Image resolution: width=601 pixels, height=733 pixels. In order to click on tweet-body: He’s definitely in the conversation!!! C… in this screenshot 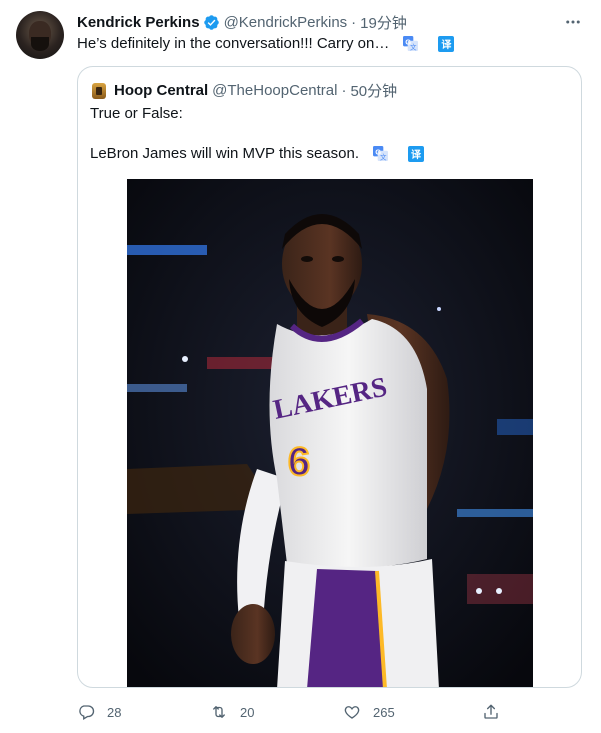, I will do `click(266, 43)`.